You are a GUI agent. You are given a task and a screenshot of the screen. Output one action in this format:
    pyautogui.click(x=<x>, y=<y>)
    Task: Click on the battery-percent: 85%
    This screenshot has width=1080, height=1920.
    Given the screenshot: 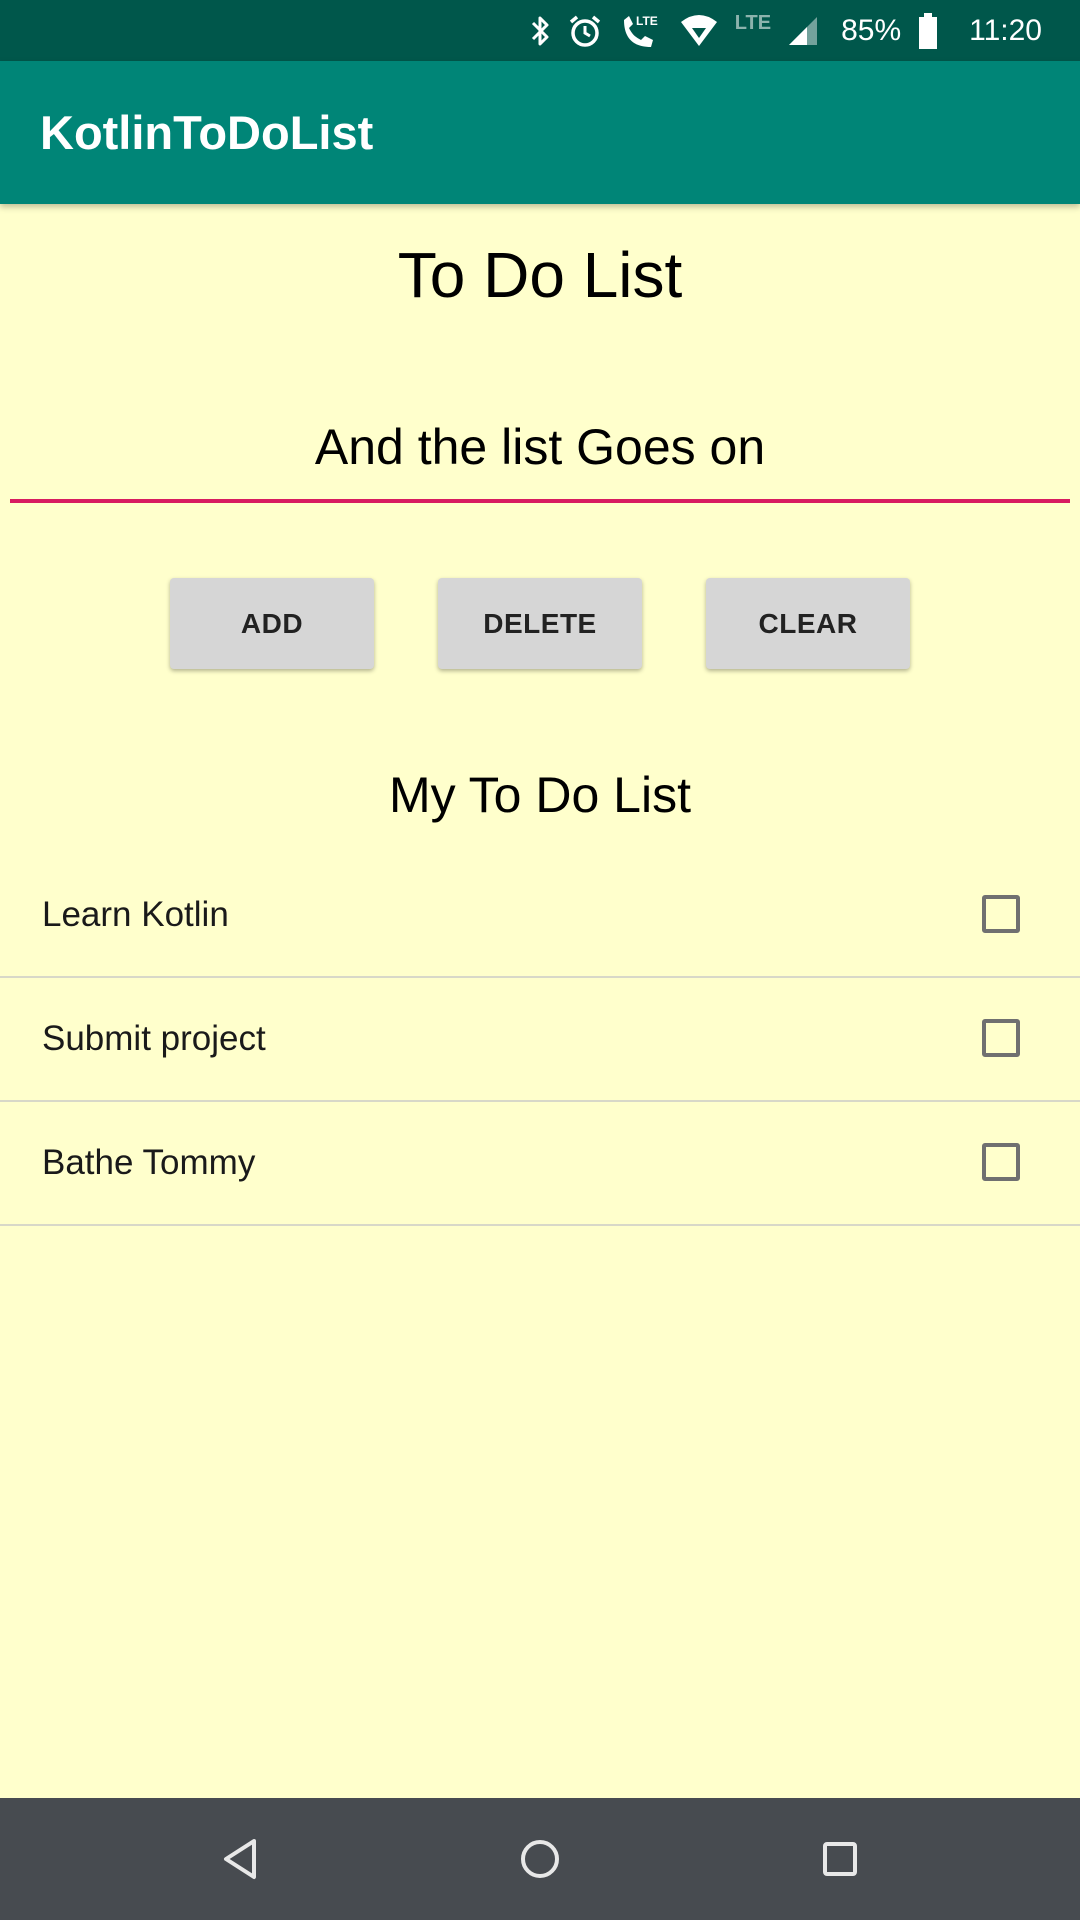 What is the action you would take?
    pyautogui.click(x=871, y=30)
    